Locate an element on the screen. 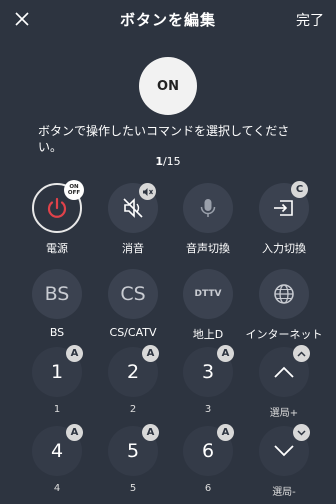  internet-label: インターネット is located at coordinates (284, 334).